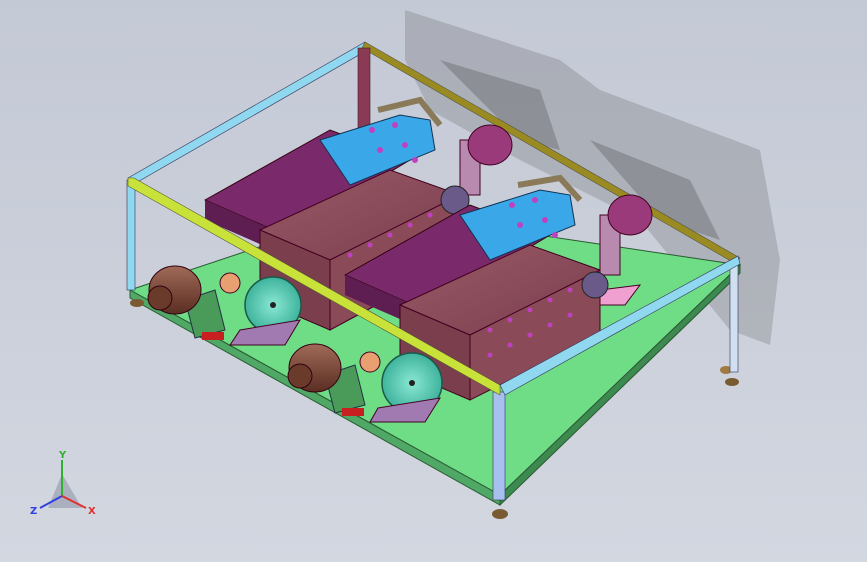 The height and width of the screenshot is (562, 867). What do you see at coordinates (62, 455) in the screenshot?
I see `y-axis-label: Y` at bounding box center [62, 455].